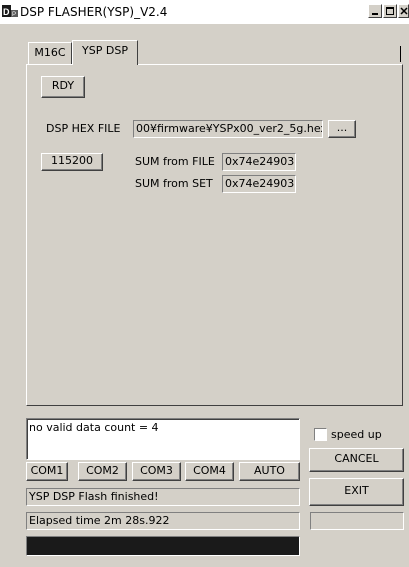 This screenshot has width=409, height=567. I want to click on cancel-button: CANCEL, so click(356, 460).